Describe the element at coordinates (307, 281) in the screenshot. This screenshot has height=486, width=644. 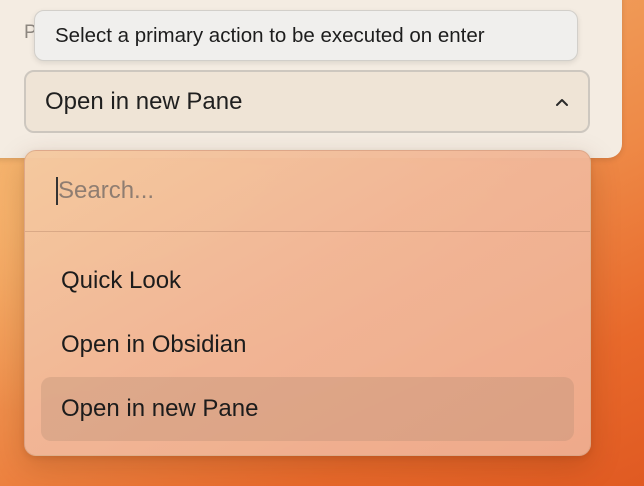
I see `option-quick-look: Quick Look` at that location.